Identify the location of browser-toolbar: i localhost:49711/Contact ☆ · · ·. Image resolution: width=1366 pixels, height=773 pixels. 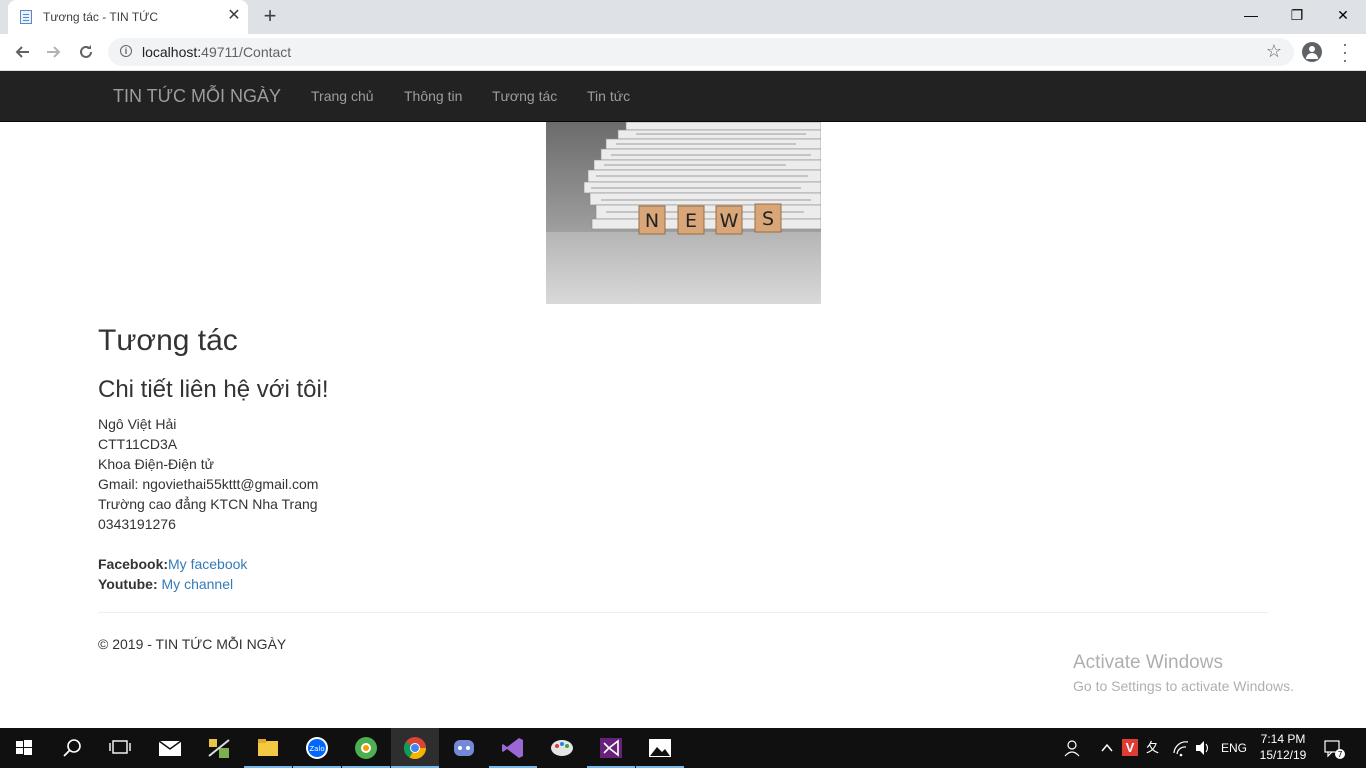
(683, 52).